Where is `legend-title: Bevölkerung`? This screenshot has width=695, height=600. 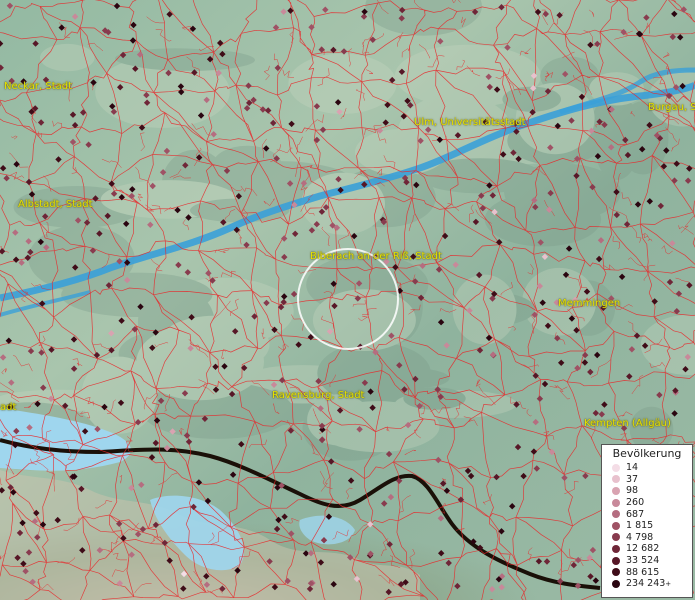
legend-title: Bevölkerung is located at coordinates (647, 453).